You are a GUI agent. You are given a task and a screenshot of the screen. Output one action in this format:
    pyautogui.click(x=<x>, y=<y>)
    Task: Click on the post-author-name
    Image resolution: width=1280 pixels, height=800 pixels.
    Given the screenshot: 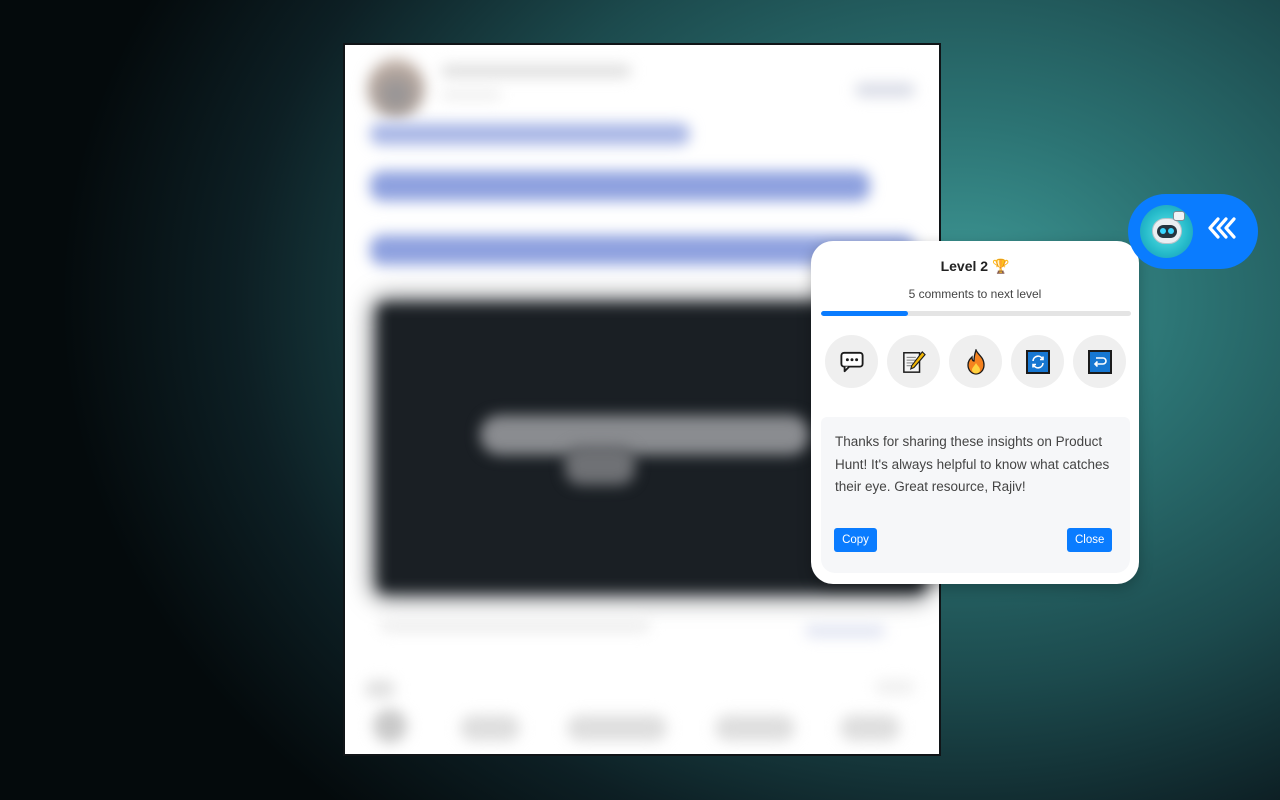 What is the action you would take?
    pyautogui.click(x=536, y=71)
    